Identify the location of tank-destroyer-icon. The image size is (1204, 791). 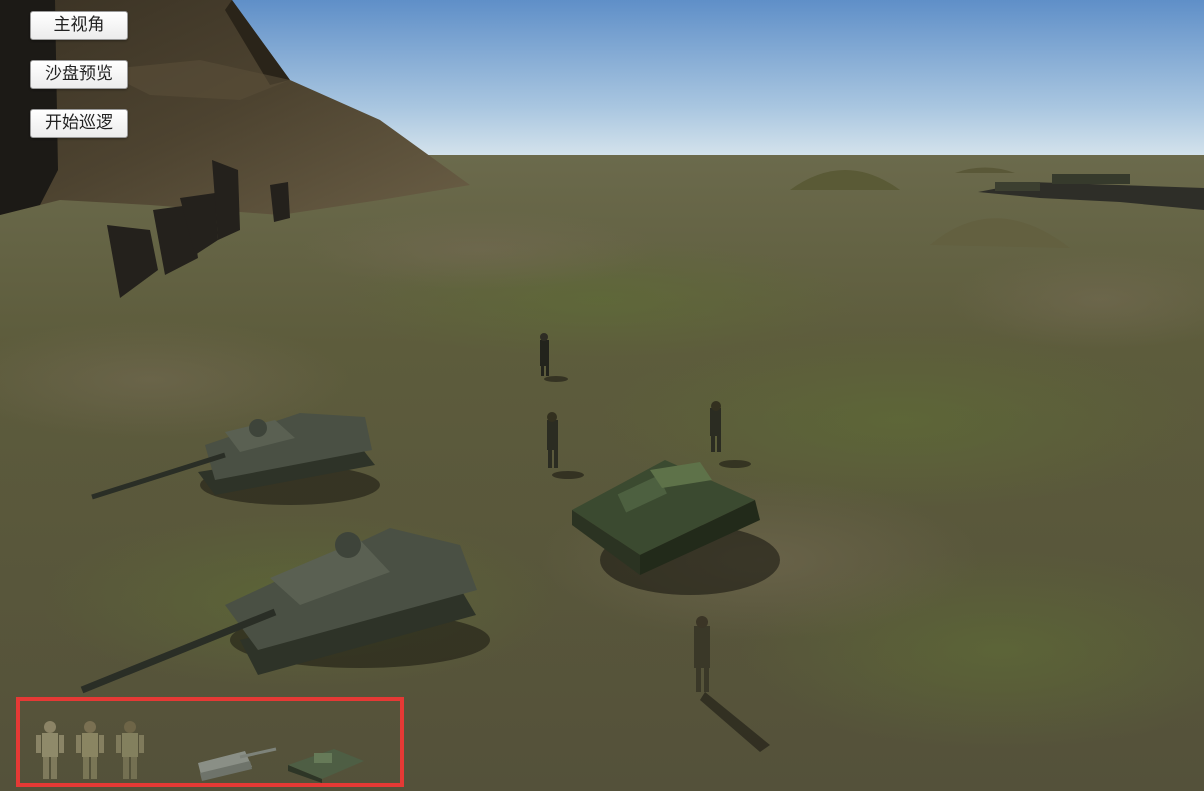
(237, 764).